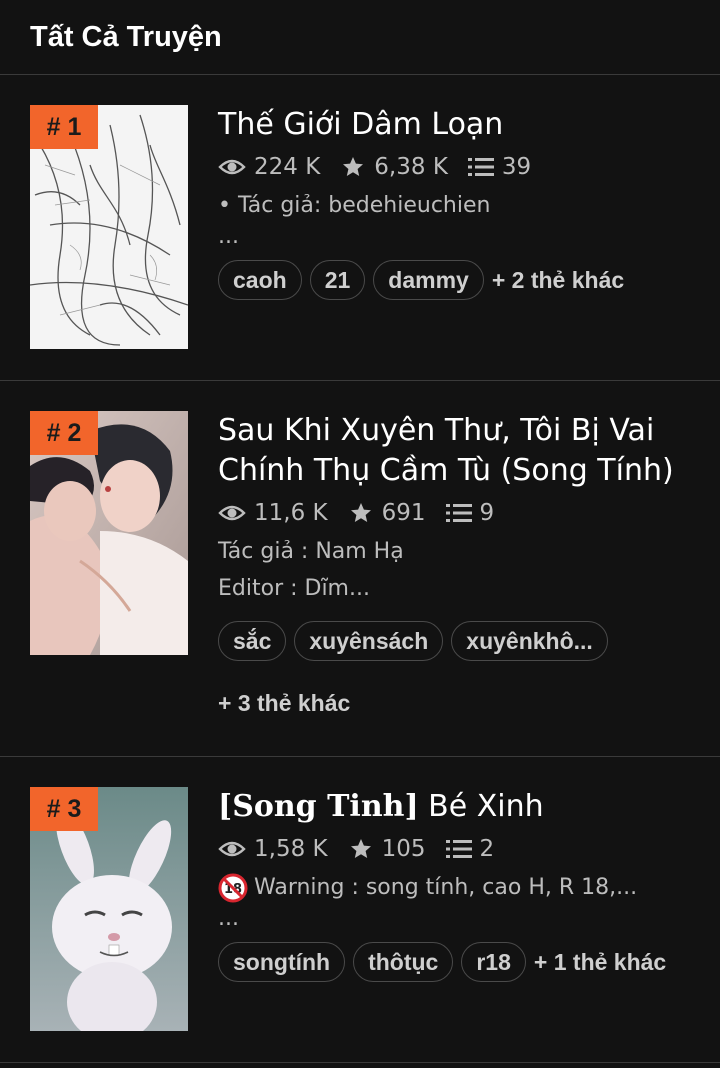  Describe the element at coordinates (291, 513) in the screenshot. I see `views-count: 11,6 K` at that location.